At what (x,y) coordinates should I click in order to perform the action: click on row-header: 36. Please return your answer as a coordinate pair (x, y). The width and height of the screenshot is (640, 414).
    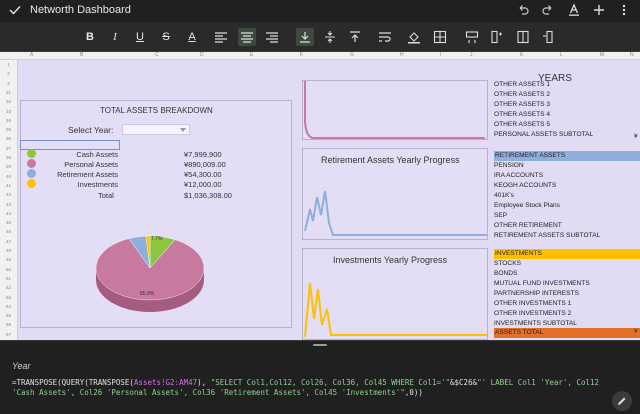
    Looking at the image, I should click on (8, 138).